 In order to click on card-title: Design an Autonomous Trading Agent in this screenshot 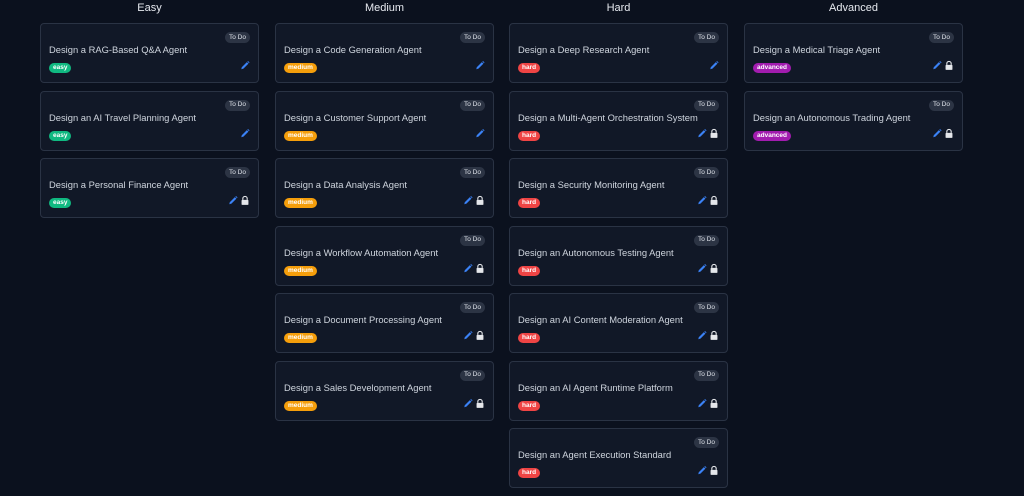, I will do `click(832, 117)`.